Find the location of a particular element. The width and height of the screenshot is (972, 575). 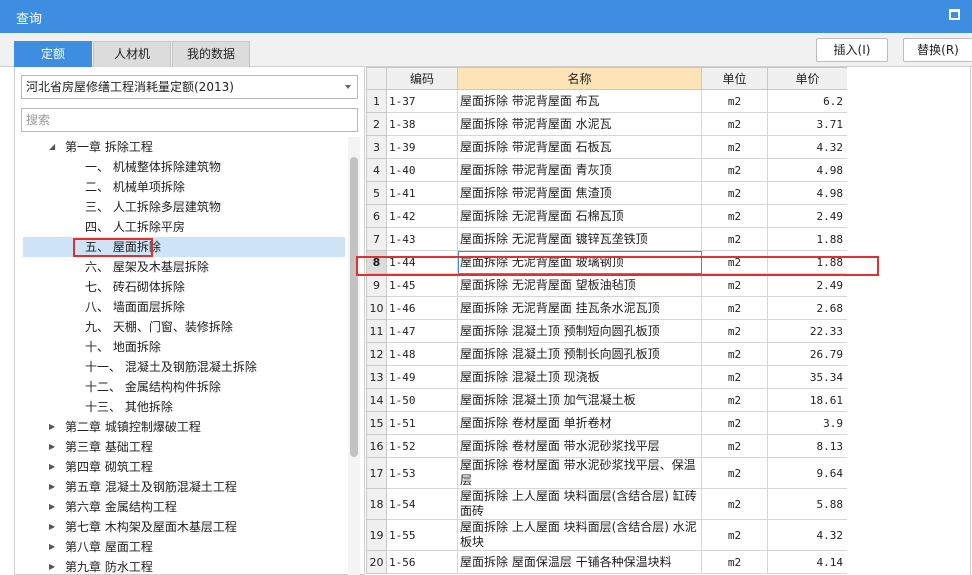

tree-item: ▶ 第九章 防水工程 is located at coordinates (184, 566).